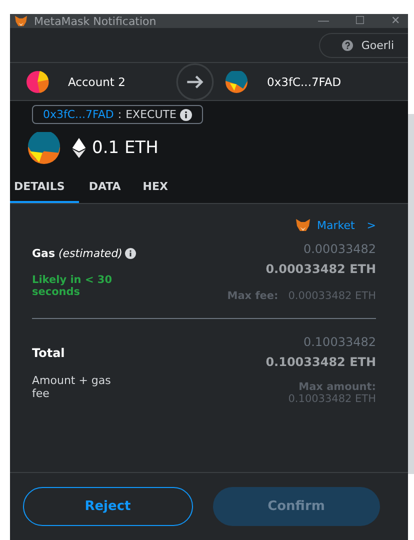  Describe the element at coordinates (49, 353) in the screenshot. I see `total-label: Total` at that location.